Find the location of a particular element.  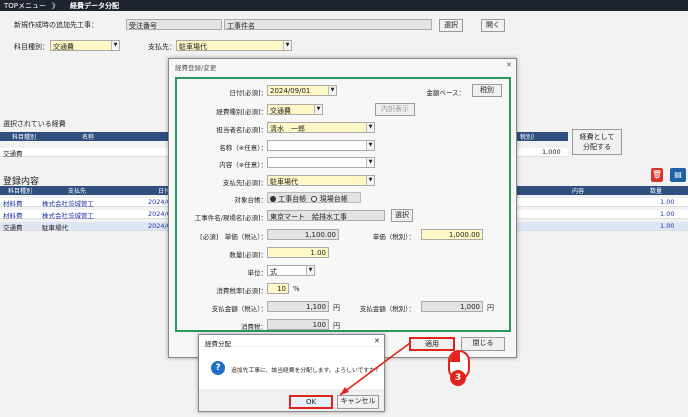

mouse-divider is located at coordinates (459, 357).